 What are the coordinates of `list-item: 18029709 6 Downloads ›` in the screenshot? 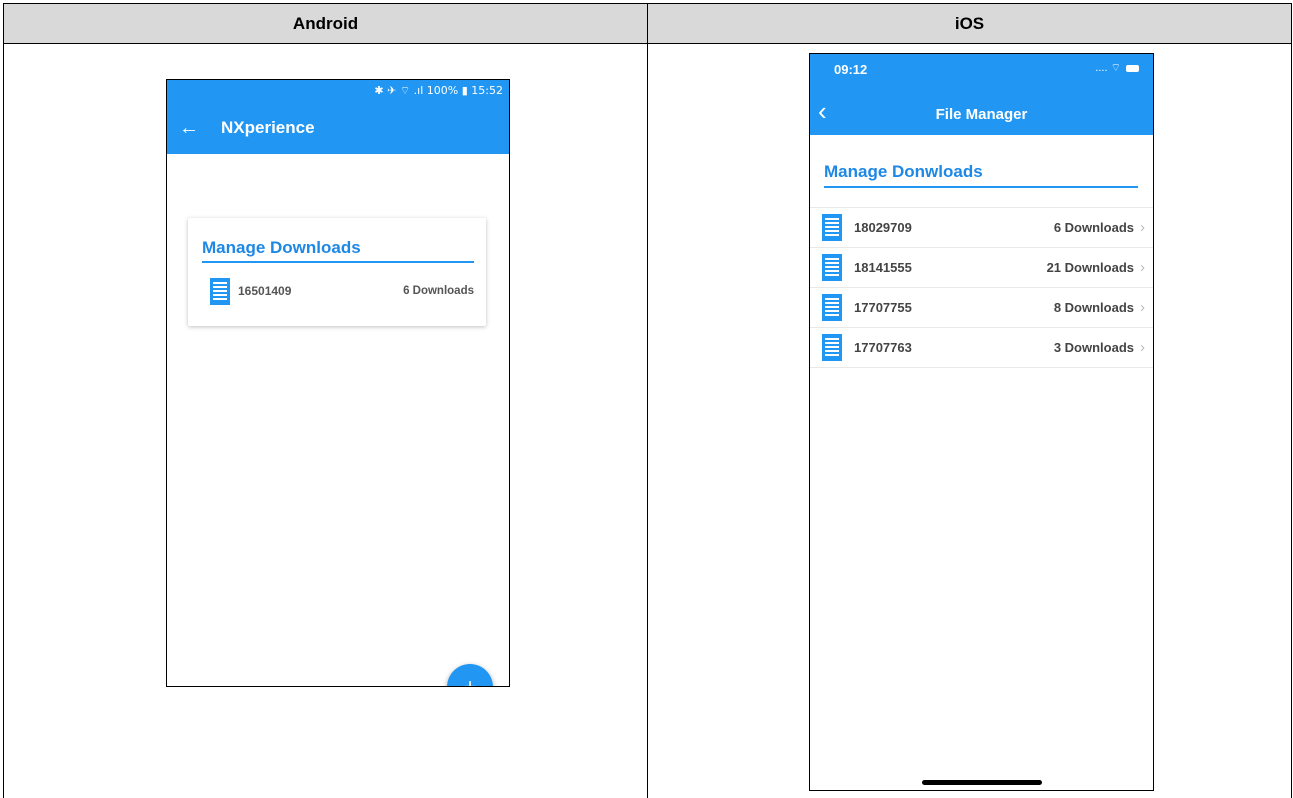 It's located at (981, 228).